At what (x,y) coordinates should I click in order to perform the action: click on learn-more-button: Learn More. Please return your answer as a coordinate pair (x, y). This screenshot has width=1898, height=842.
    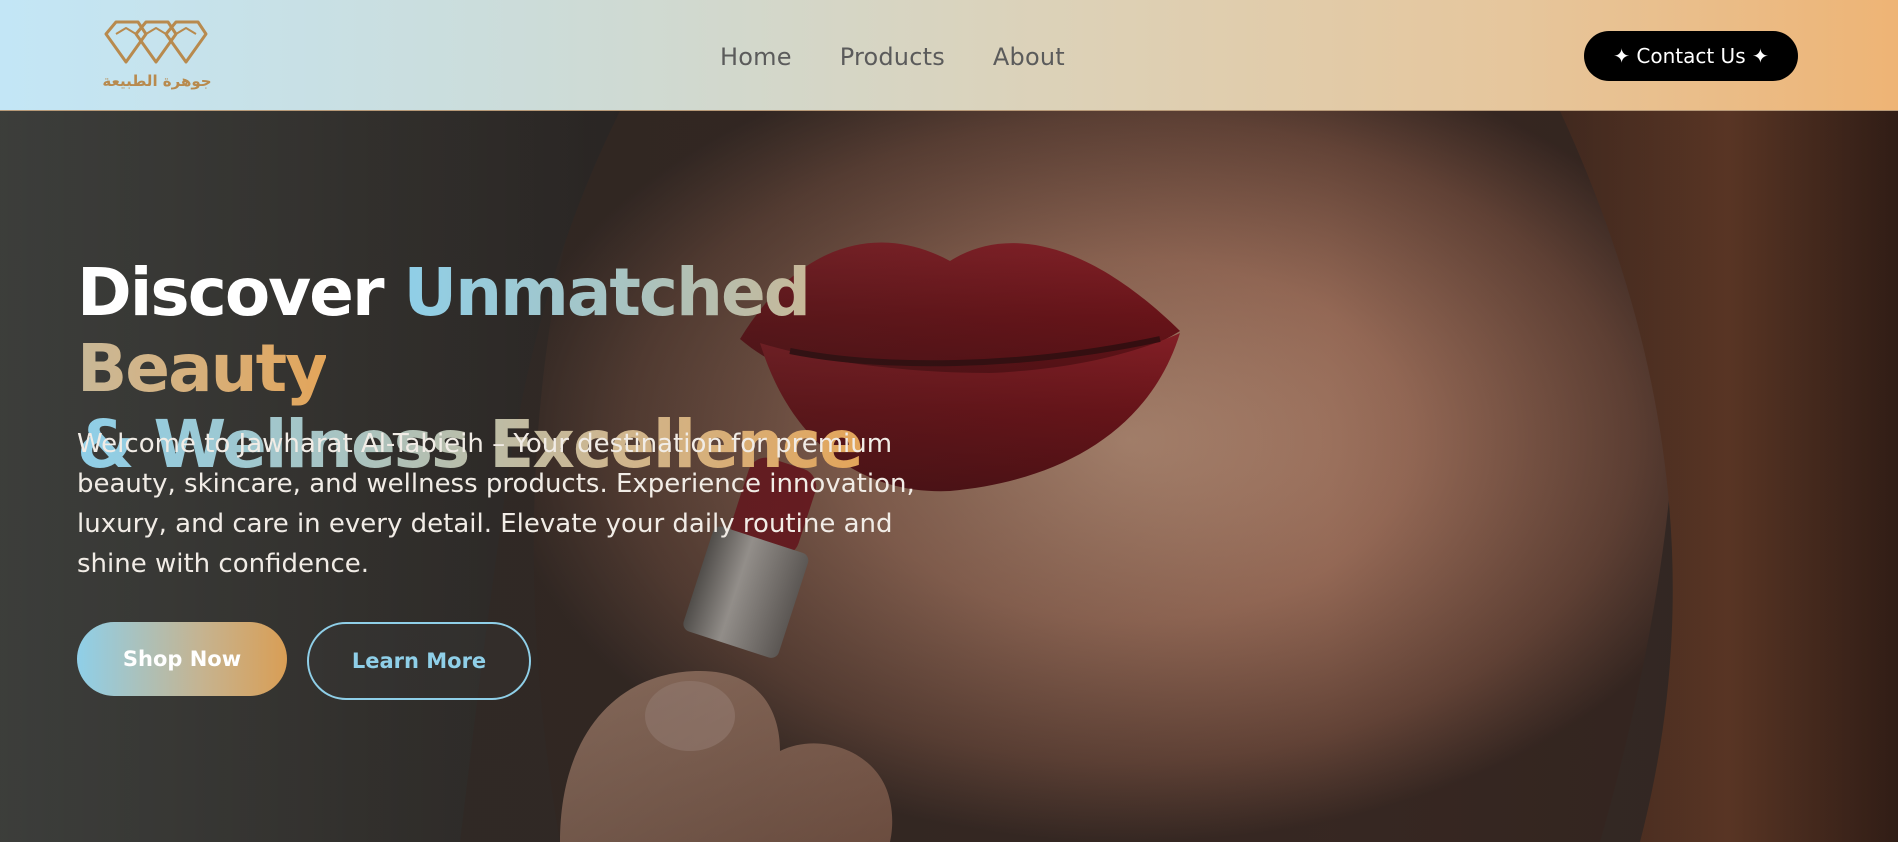
    Looking at the image, I should click on (419, 661).